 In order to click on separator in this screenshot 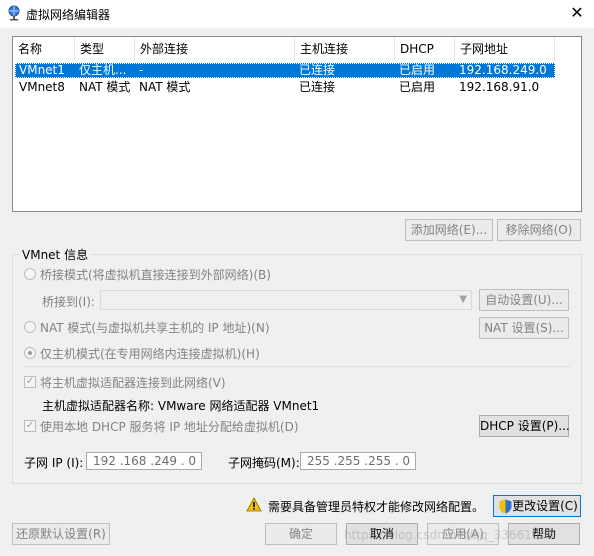, I will do `click(297, 366)`.